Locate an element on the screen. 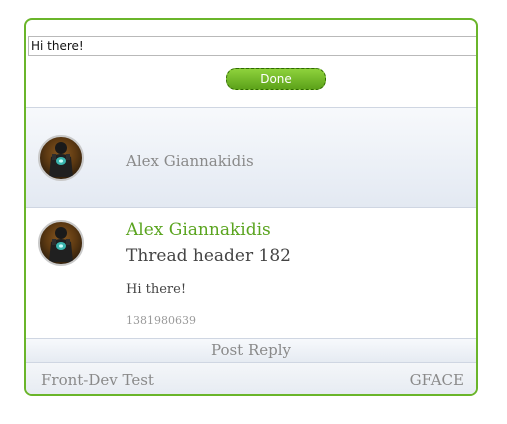 Image resolution: width=507 pixels, height=424 pixels. footer: Front-Dev Test GFACE is located at coordinates (251, 378).